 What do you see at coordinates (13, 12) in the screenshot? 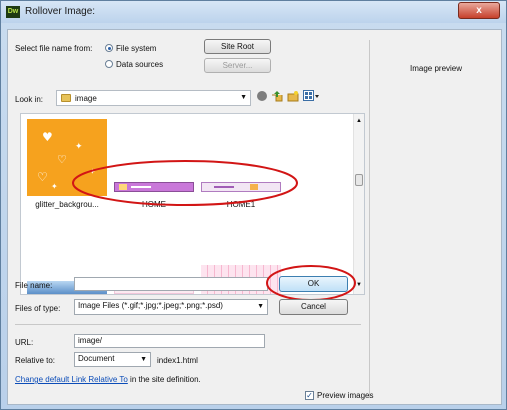
I see `dreamweaver-app-icon: Dw` at bounding box center [13, 12].